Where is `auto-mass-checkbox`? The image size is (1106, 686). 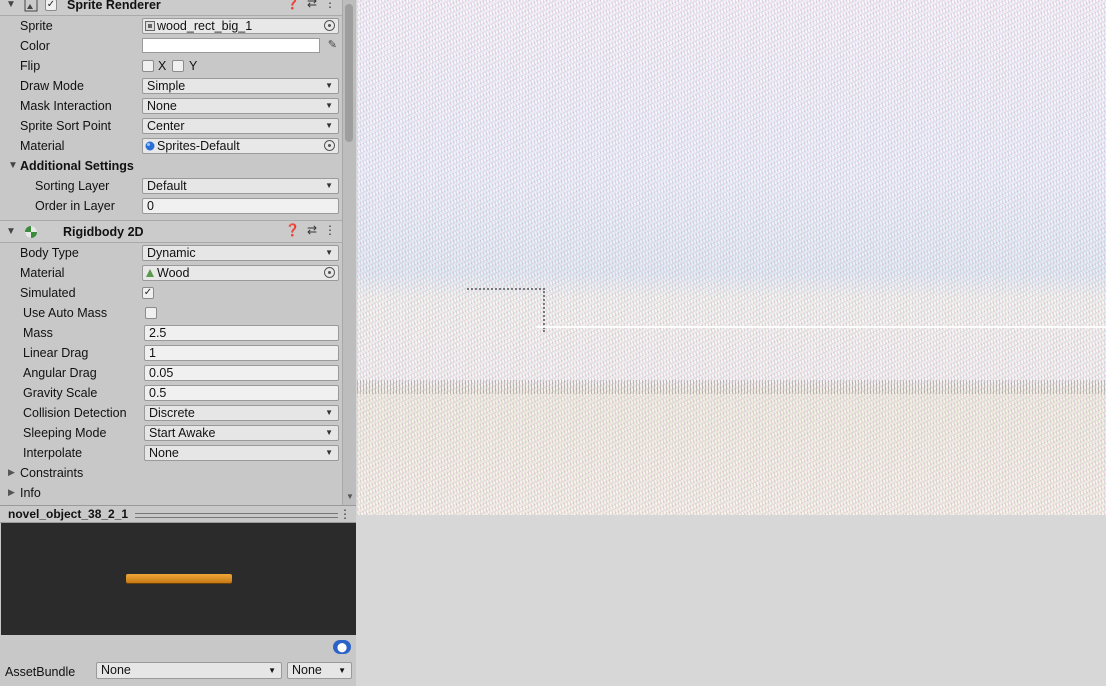 auto-mass-checkbox is located at coordinates (151, 313).